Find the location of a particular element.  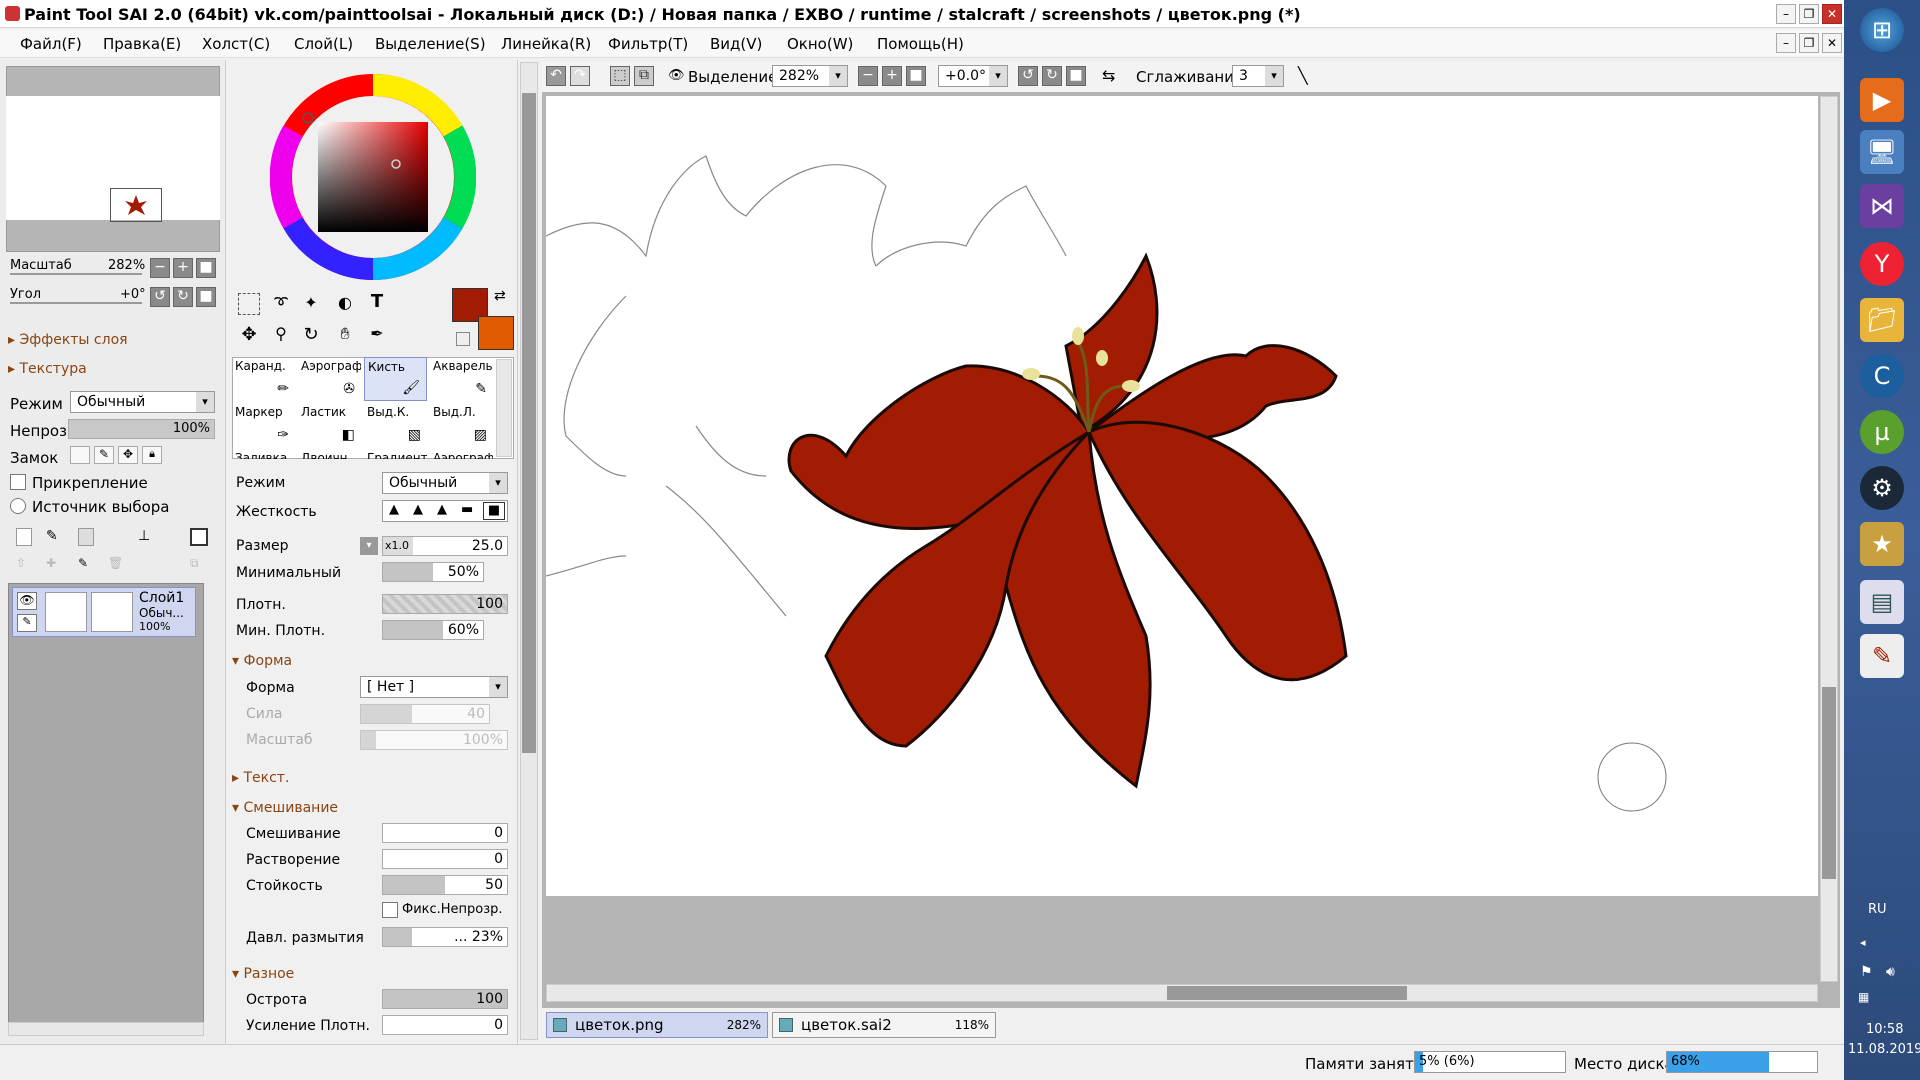

canvas-hscroll is located at coordinates (1182, 993).